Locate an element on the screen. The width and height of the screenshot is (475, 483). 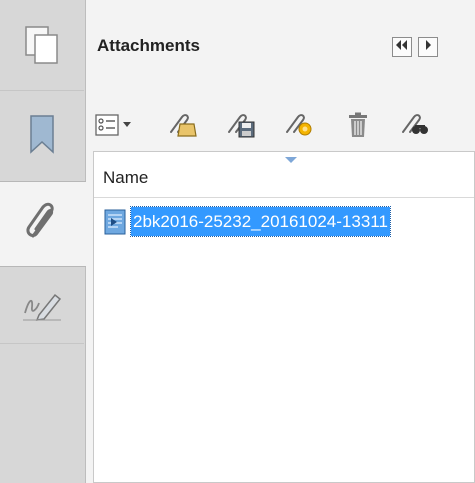
open-attachment-button is located at coordinates (183, 127).